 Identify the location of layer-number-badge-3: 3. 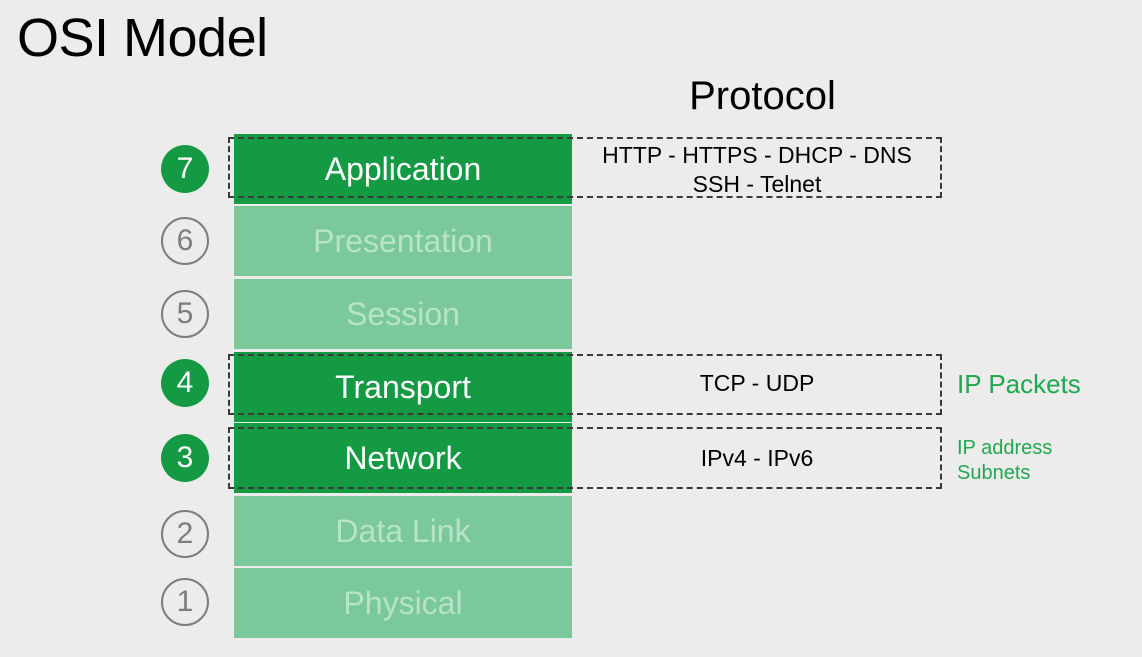
(185, 458).